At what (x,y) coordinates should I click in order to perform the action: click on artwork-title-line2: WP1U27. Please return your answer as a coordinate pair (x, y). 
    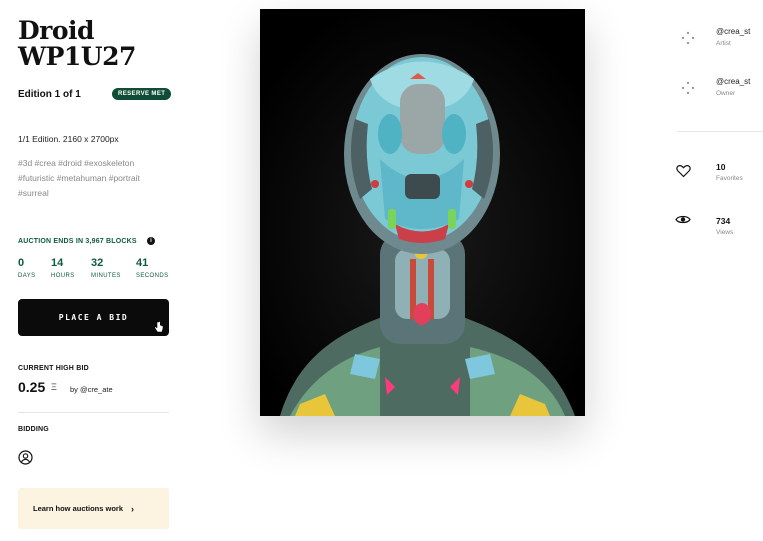
    Looking at the image, I should click on (77, 56).